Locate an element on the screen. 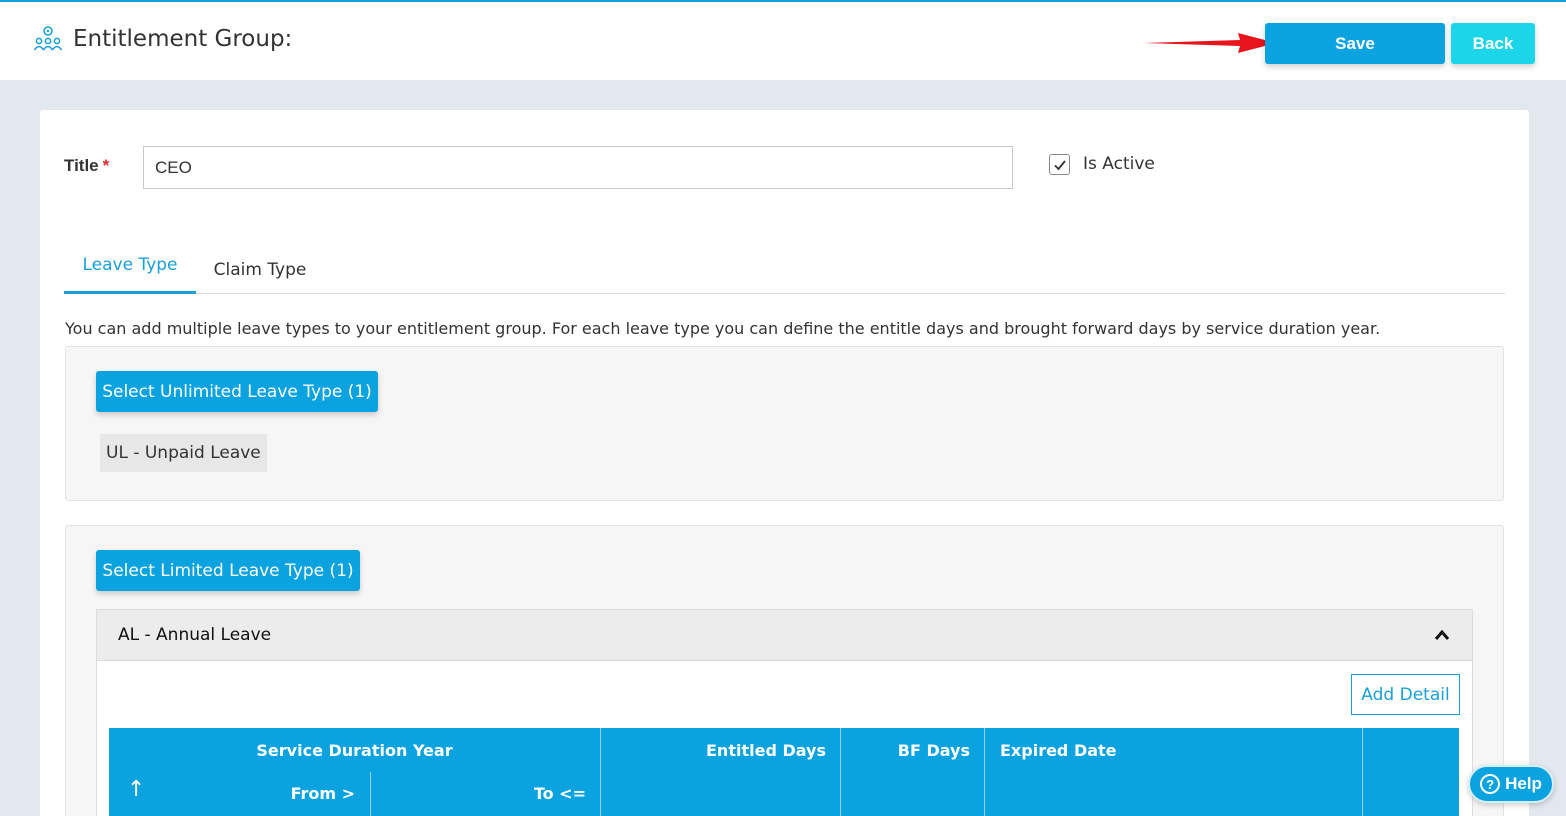 This screenshot has height=816, width=1566. service-duration-year-header: Service Duration Year is located at coordinates (354, 750).